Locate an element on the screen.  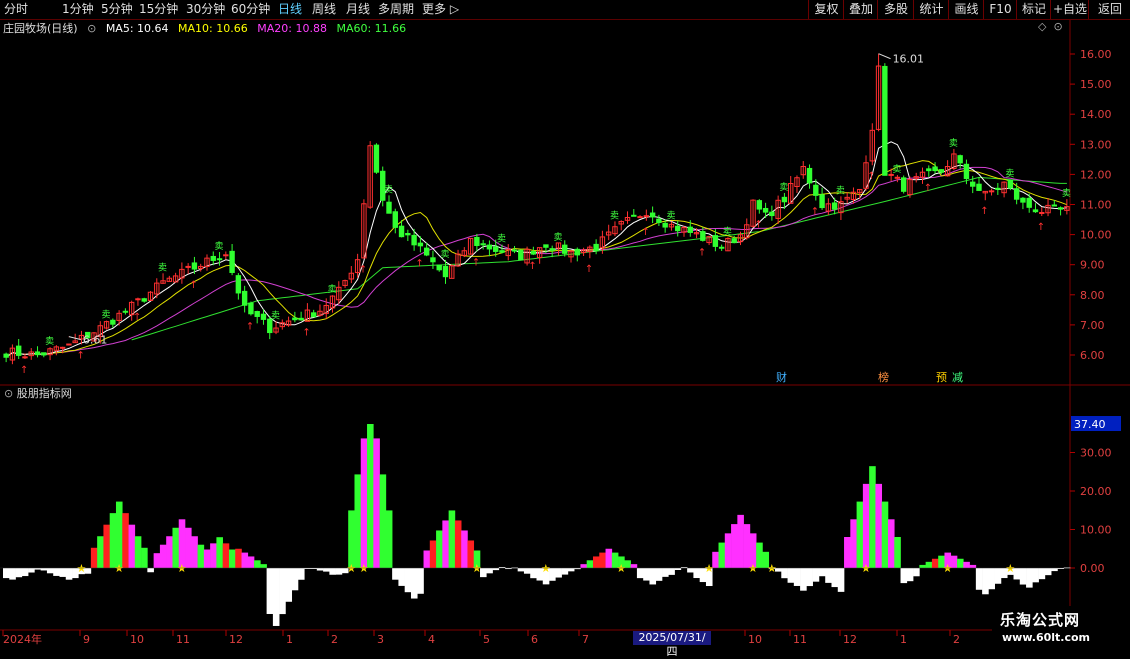
event-tag-forecast: 预 is located at coordinates (941, 377).